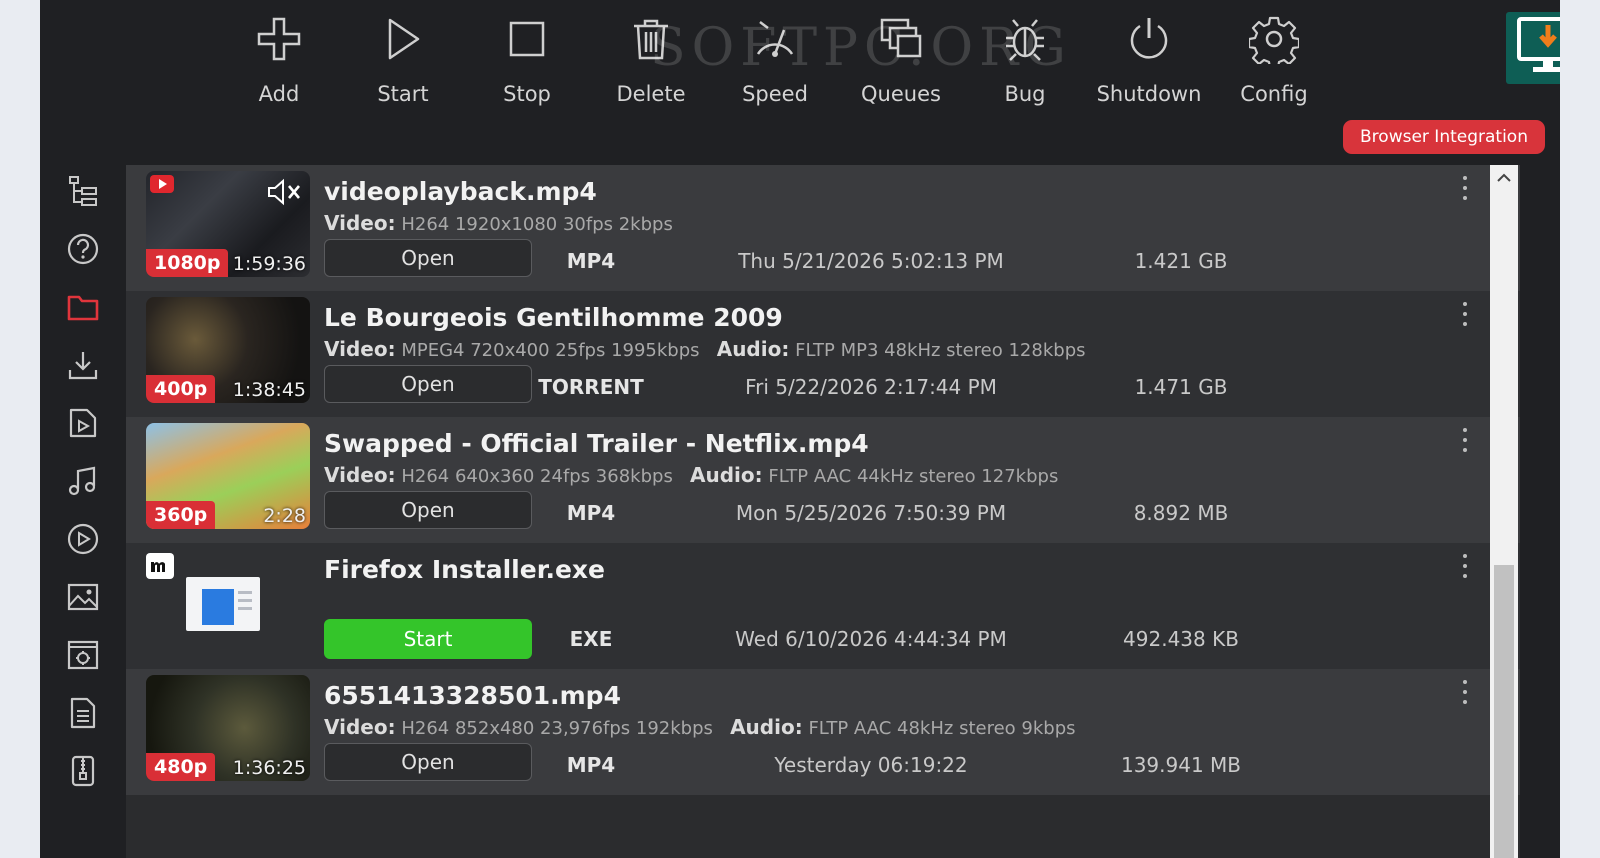 The width and height of the screenshot is (1600, 858). I want to click on file-type: EXE, so click(591, 639).